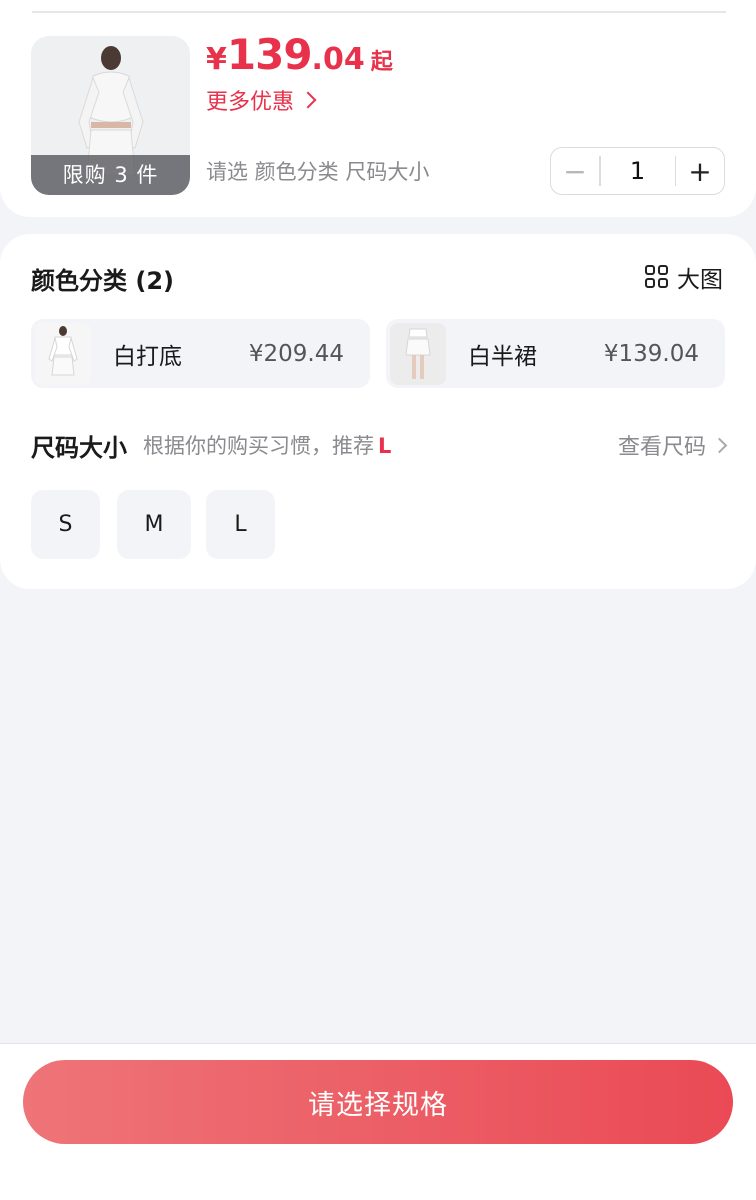 This screenshot has height=1200, width=756. What do you see at coordinates (661, 447) in the screenshot?
I see `size-chart-label: 查看尺码` at bounding box center [661, 447].